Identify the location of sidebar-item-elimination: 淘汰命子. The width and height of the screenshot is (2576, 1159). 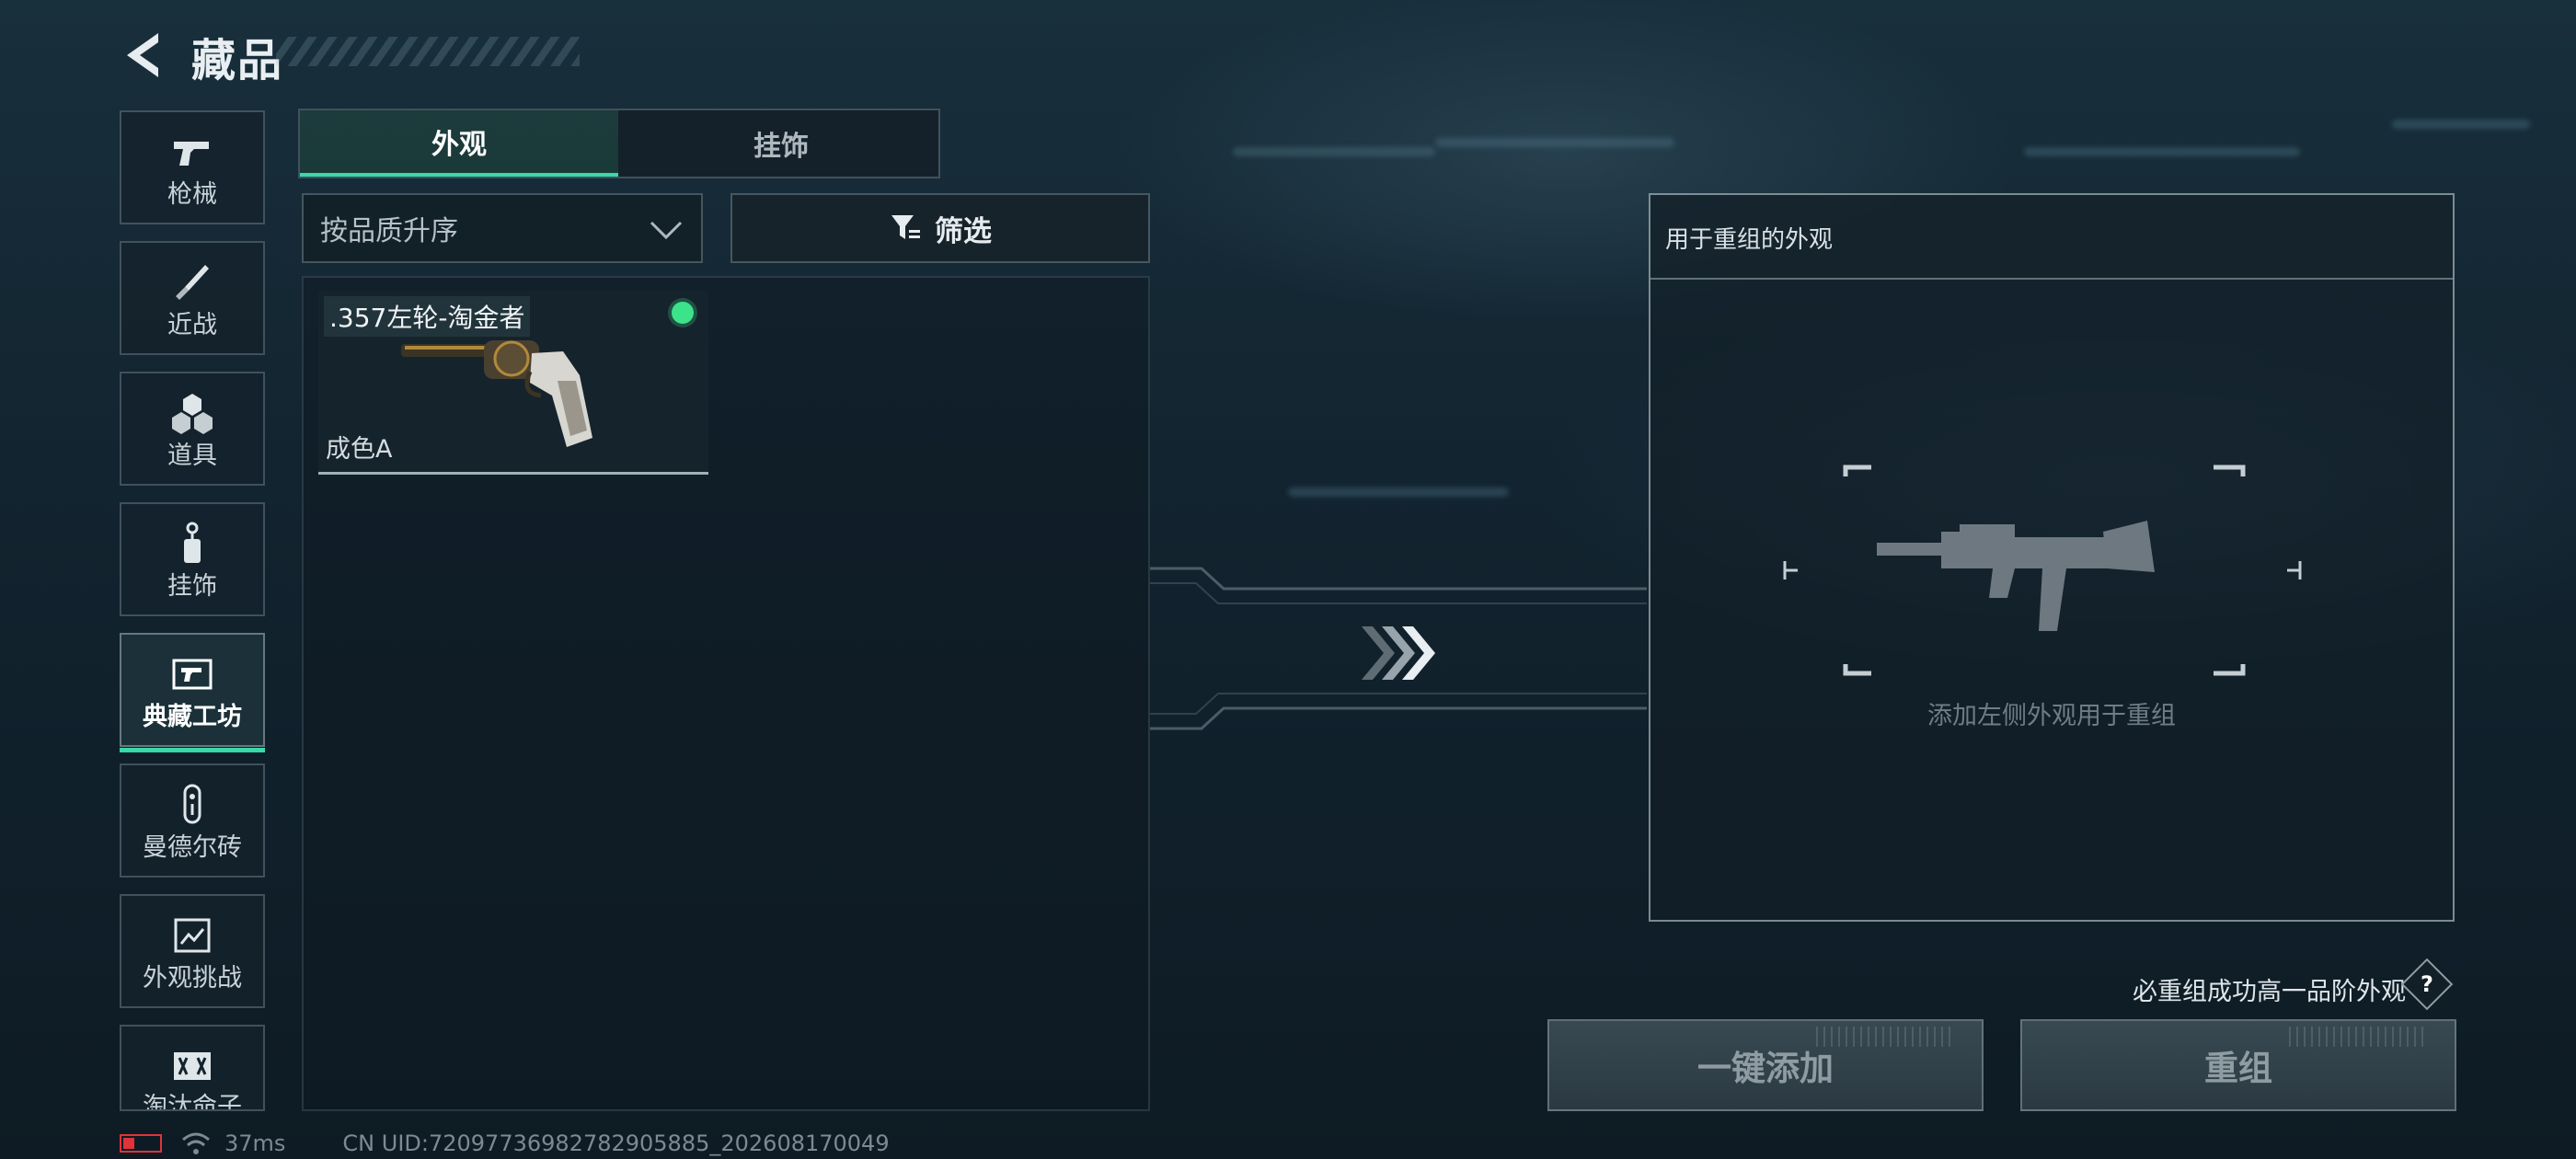
(192, 1068).